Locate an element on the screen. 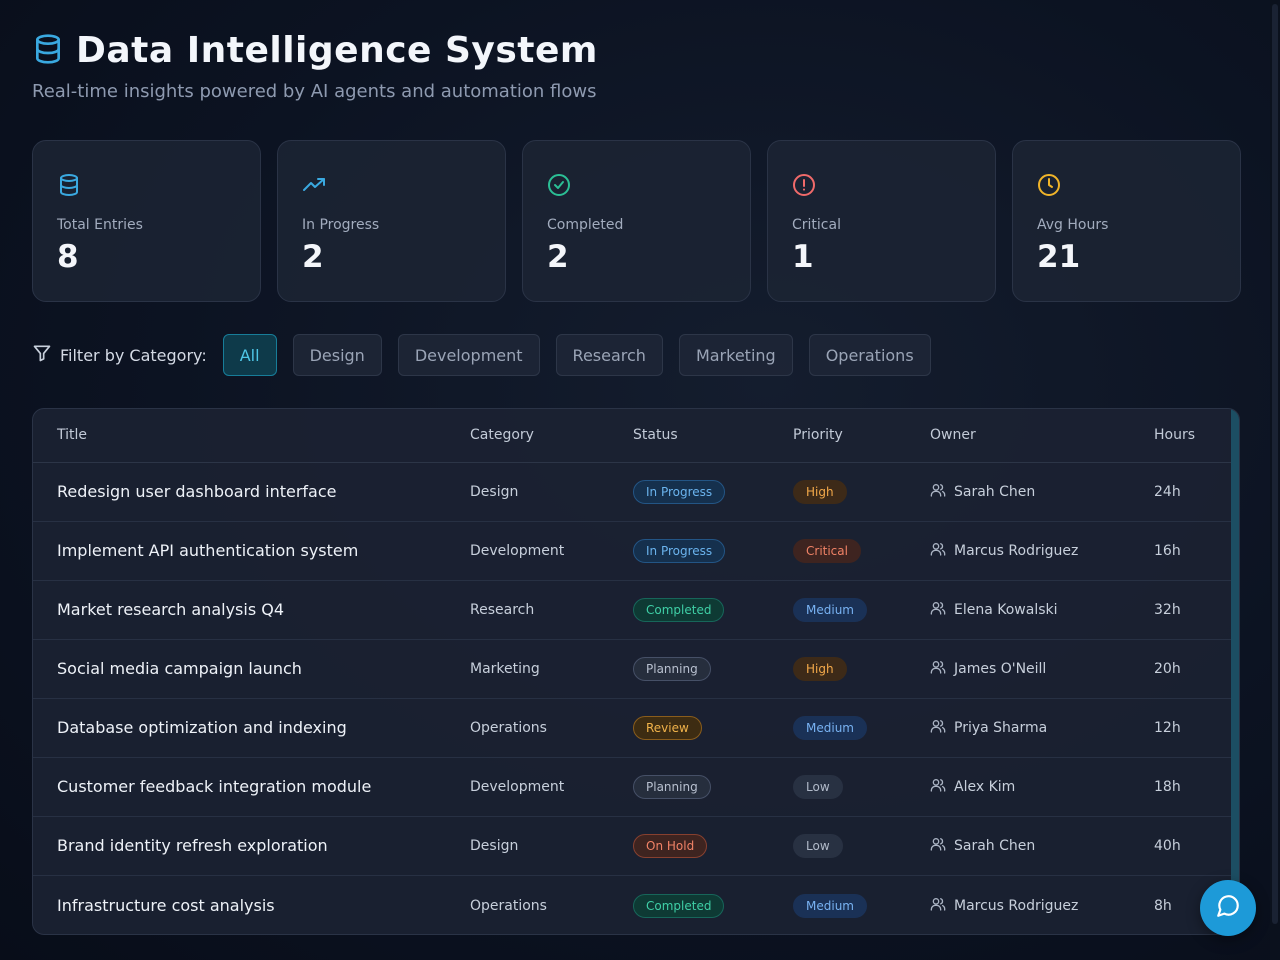  stat-label: Total Entries is located at coordinates (100, 225).